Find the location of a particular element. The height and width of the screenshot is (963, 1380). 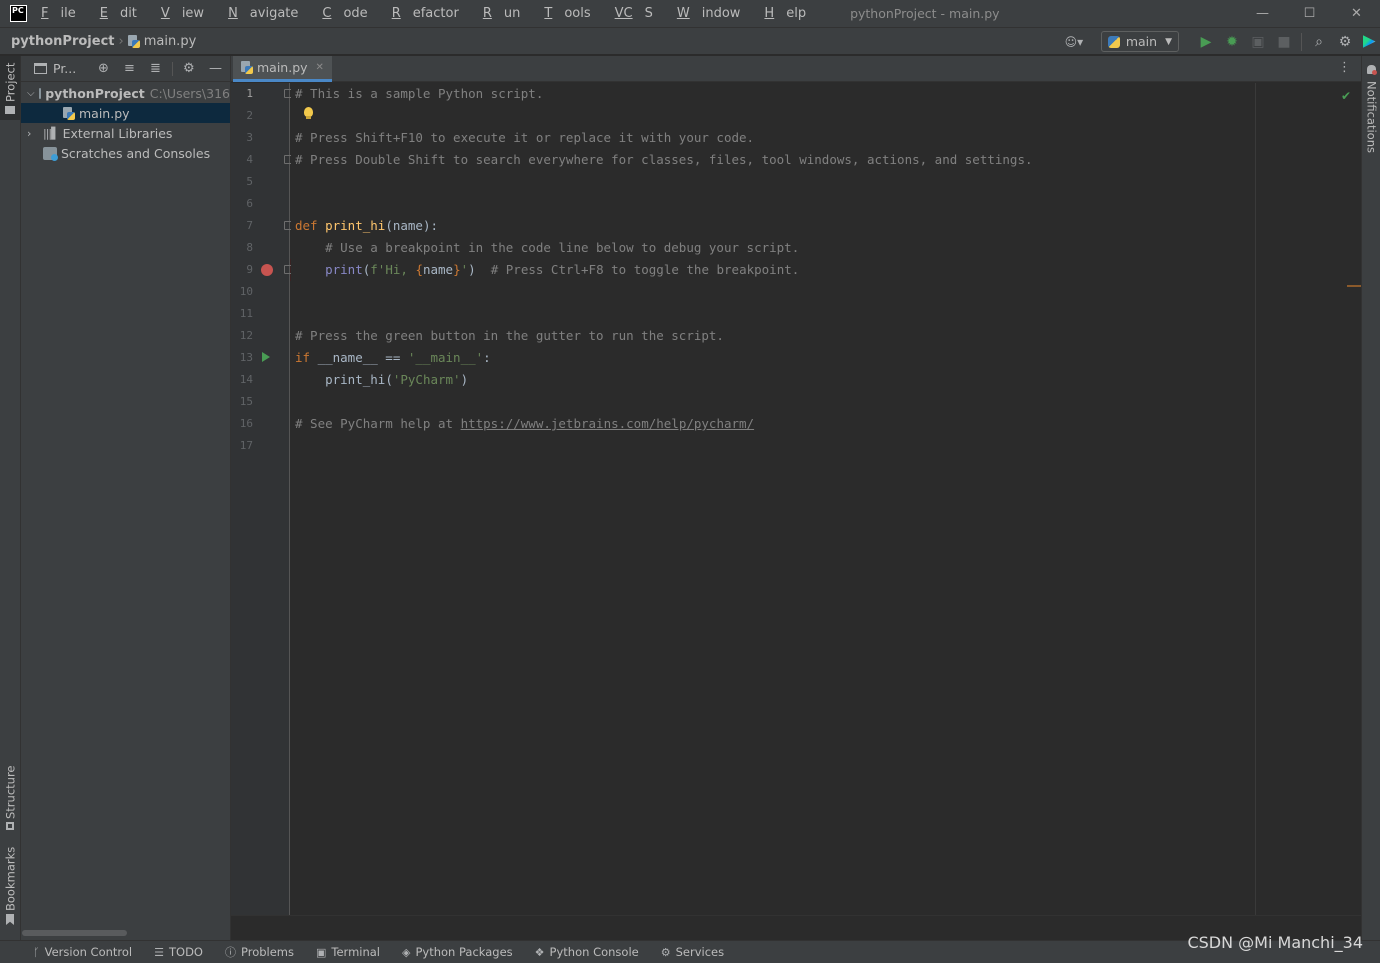

bookmarks-tab: Bookmarks is located at coordinates (10, 879).